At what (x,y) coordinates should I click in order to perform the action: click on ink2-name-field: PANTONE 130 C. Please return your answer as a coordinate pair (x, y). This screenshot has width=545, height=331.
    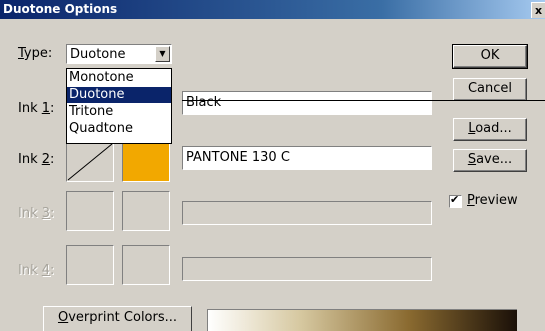
    Looking at the image, I should click on (307, 158).